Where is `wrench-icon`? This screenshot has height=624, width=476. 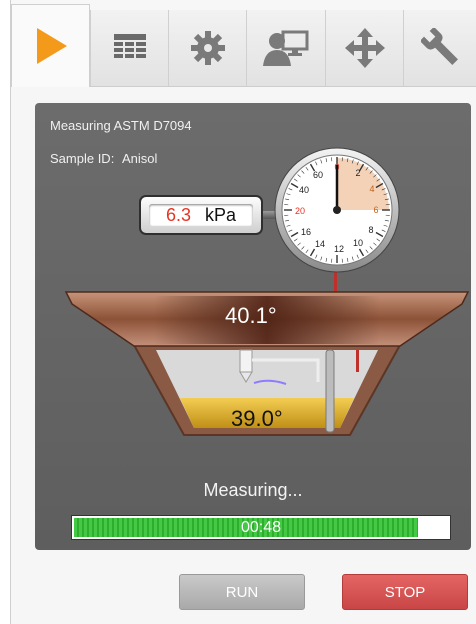 wrench-icon is located at coordinates (439, 46).